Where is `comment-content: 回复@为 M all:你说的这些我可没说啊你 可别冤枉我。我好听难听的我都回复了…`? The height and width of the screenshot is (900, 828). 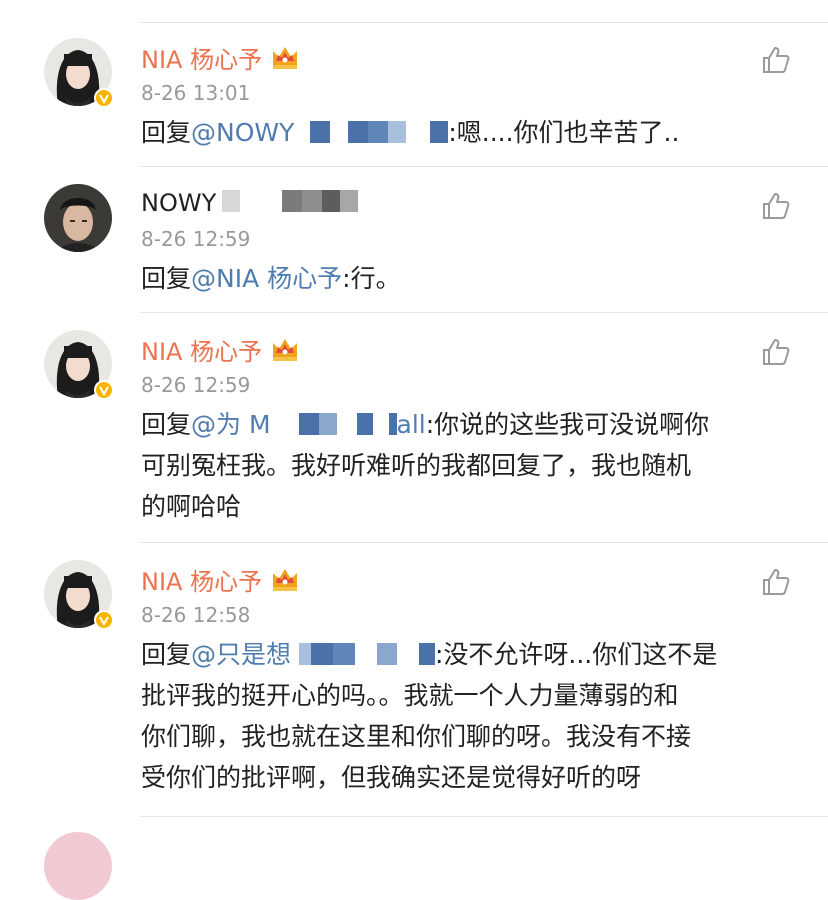
comment-content: 回复@为 M all:你说的这些我可没说啊你 可别冤枉我。我好听难听的我都回复了… is located at coordinates (466, 465).